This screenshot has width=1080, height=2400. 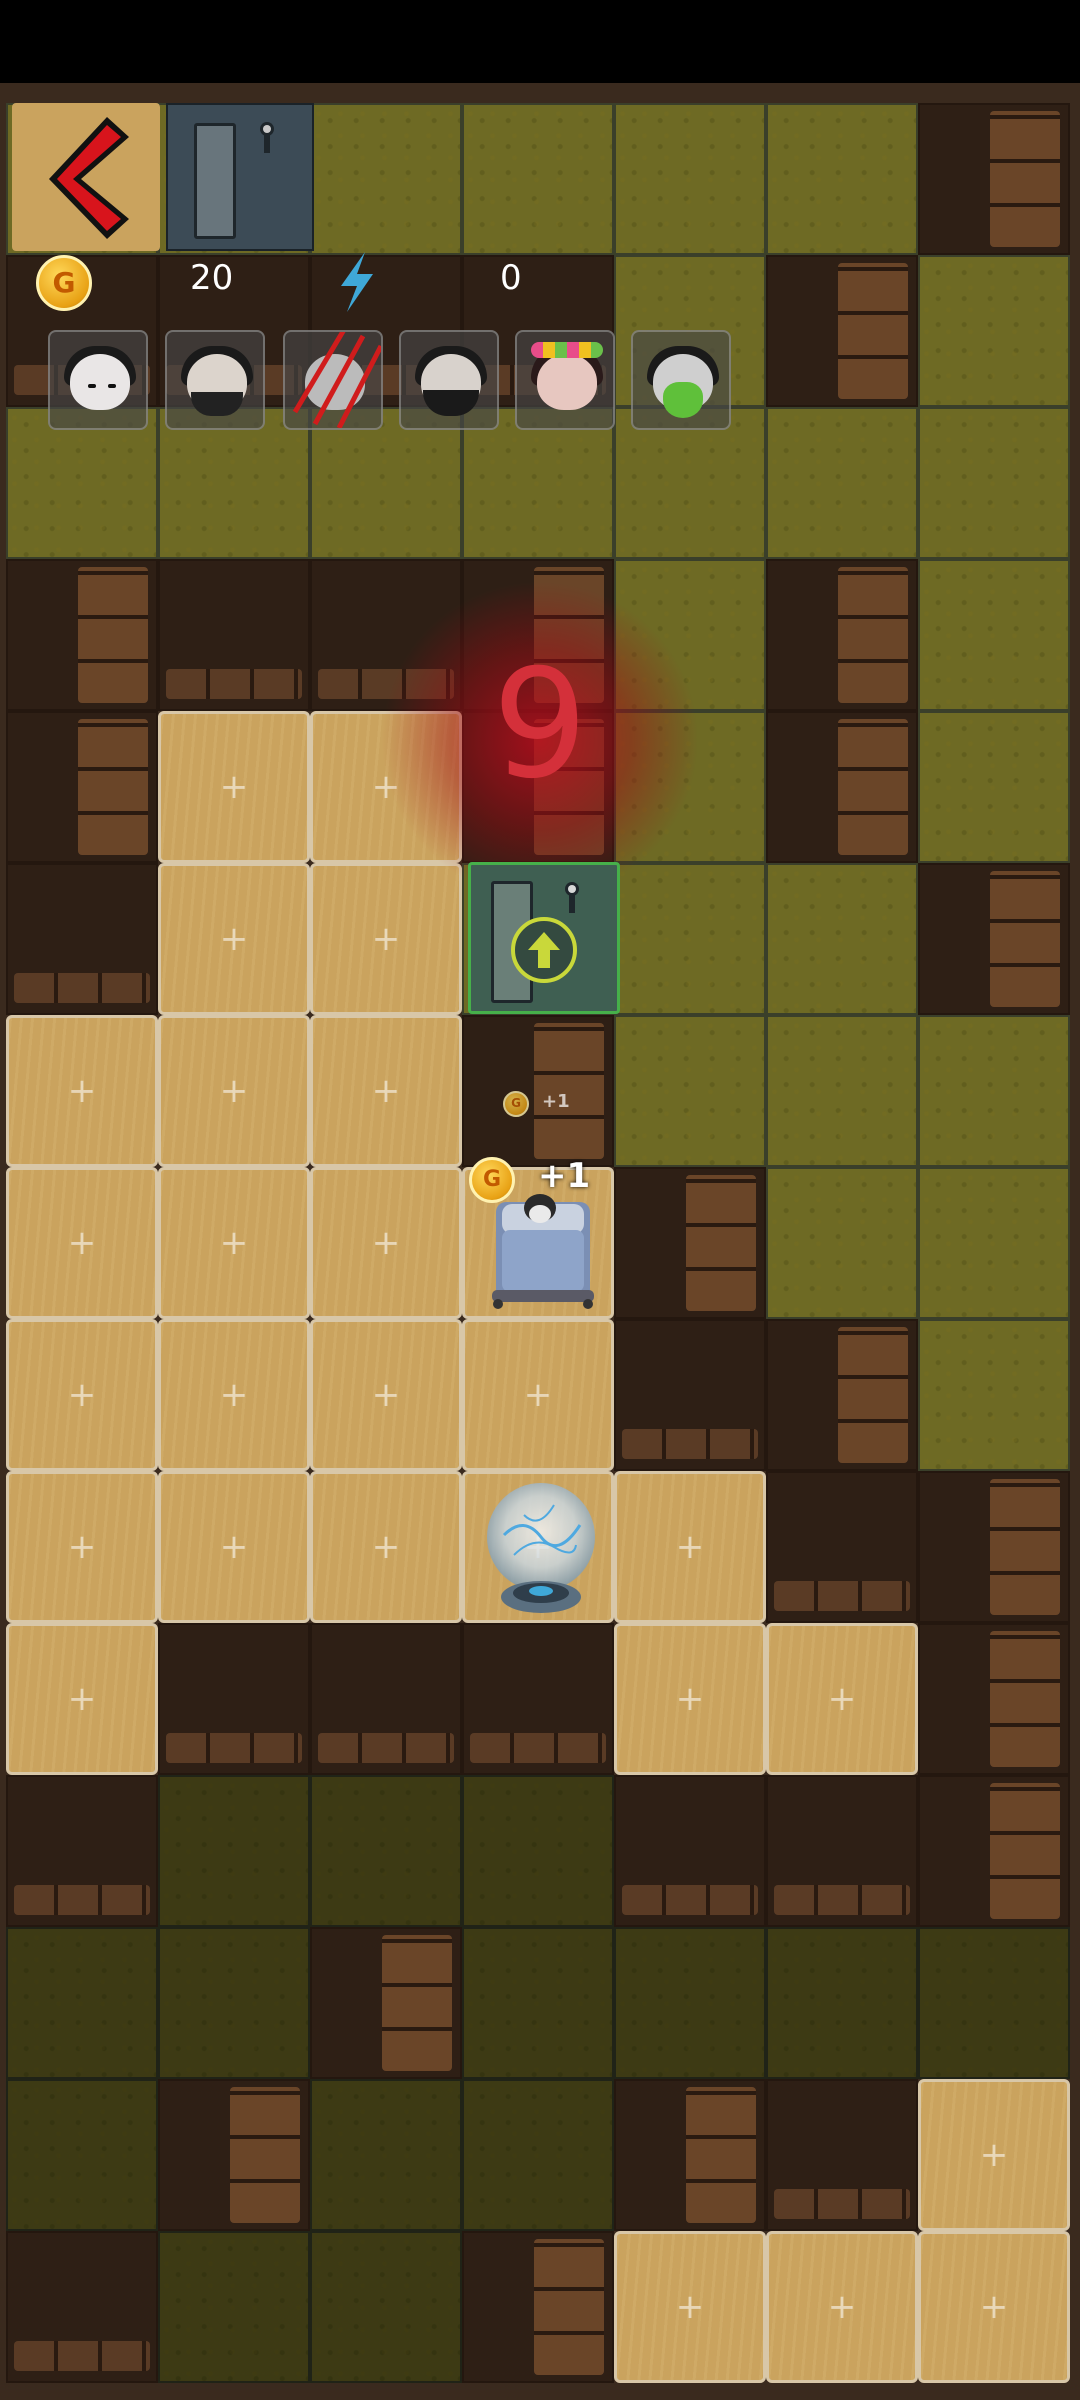 I want to click on lightning-icon, so click(x=357, y=282).